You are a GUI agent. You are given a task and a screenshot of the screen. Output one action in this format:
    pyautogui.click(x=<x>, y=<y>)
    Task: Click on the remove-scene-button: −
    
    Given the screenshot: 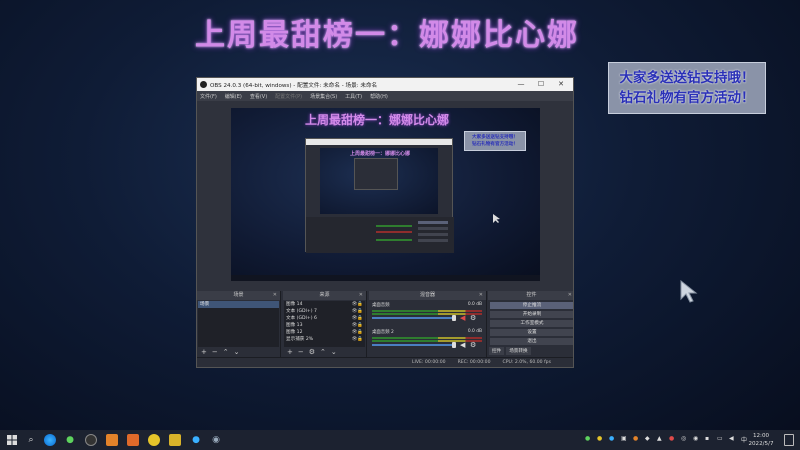 What is the action you would take?
    pyautogui.click(x=215, y=352)
    